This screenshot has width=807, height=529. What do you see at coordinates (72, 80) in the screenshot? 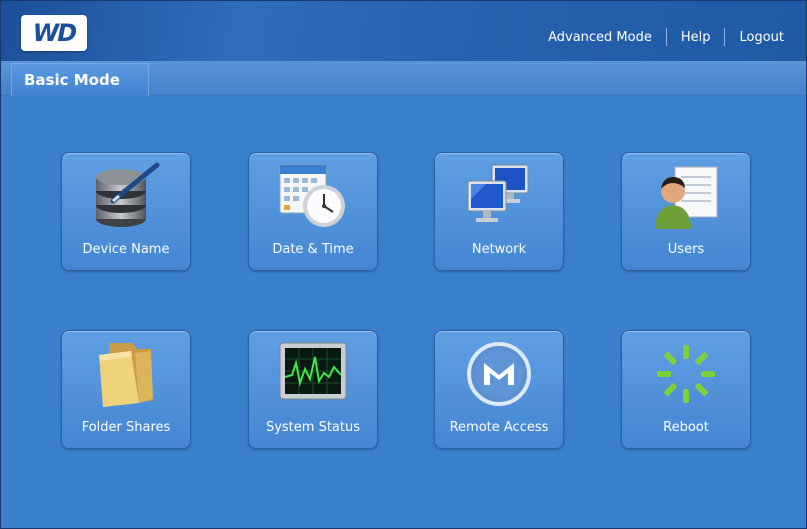
I see `tab-label: Basic Mode` at bounding box center [72, 80].